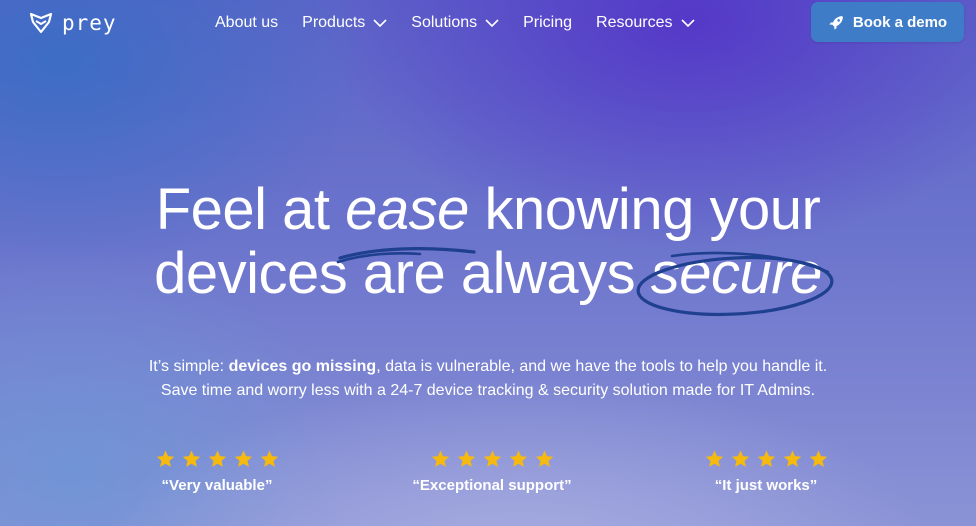 This screenshot has height=526, width=976. Describe the element at coordinates (900, 22) in the screenshot. I see `book-a-demo-label: Book a demo` at that location.